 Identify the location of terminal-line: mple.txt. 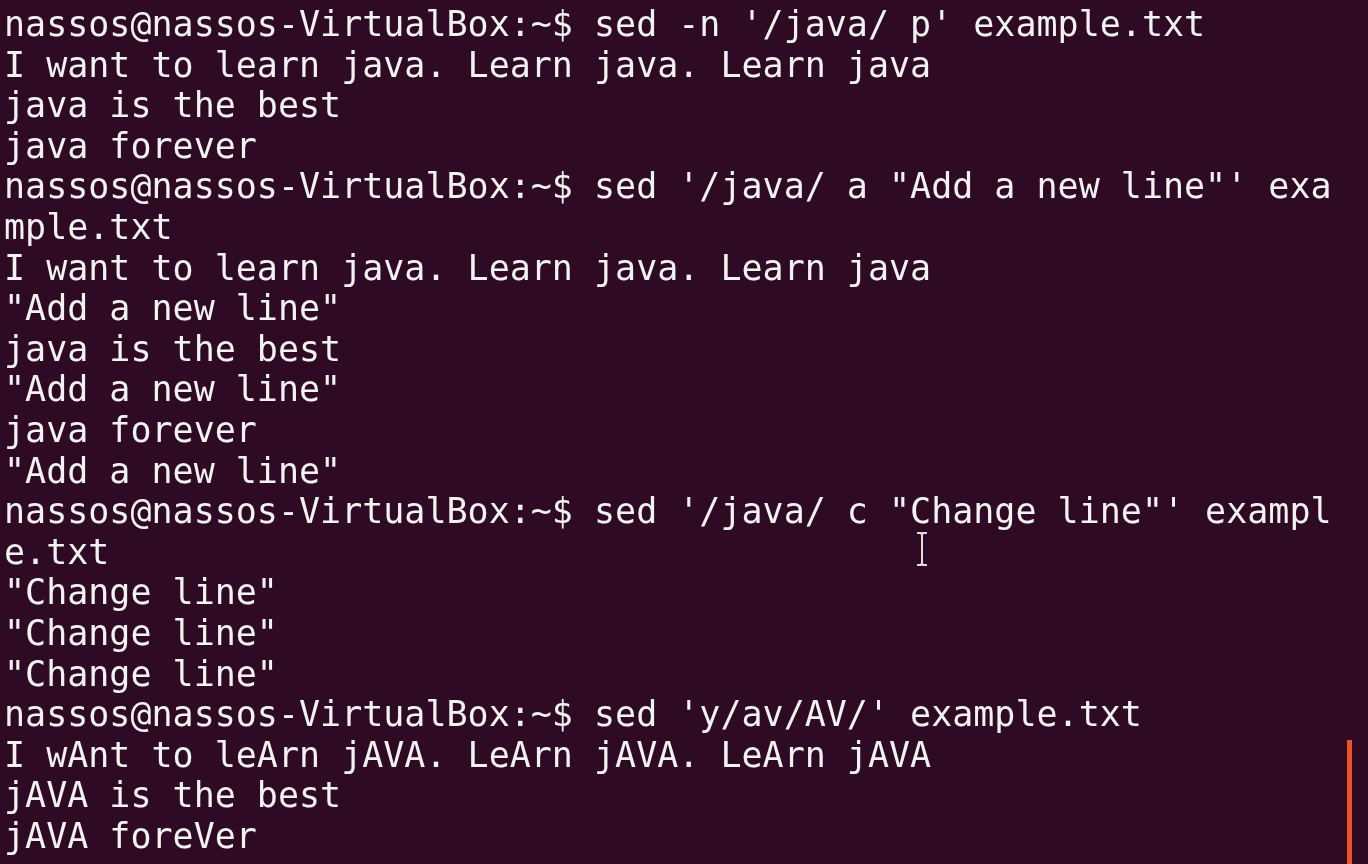
(88, 227).